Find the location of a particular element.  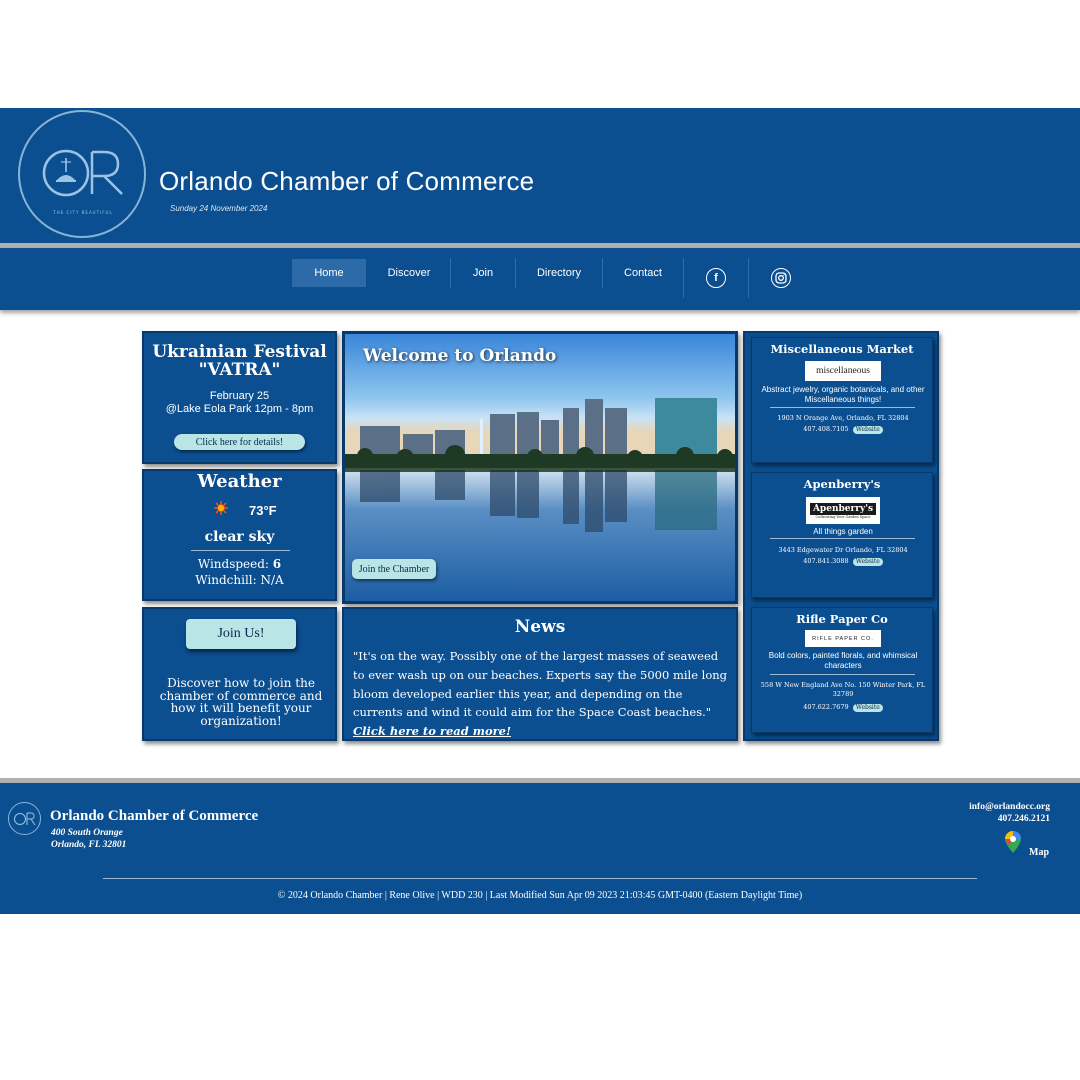

business-address: 3443 Edgewater Dr Orlando, FL 32804 is located at coordinates (843, 550).